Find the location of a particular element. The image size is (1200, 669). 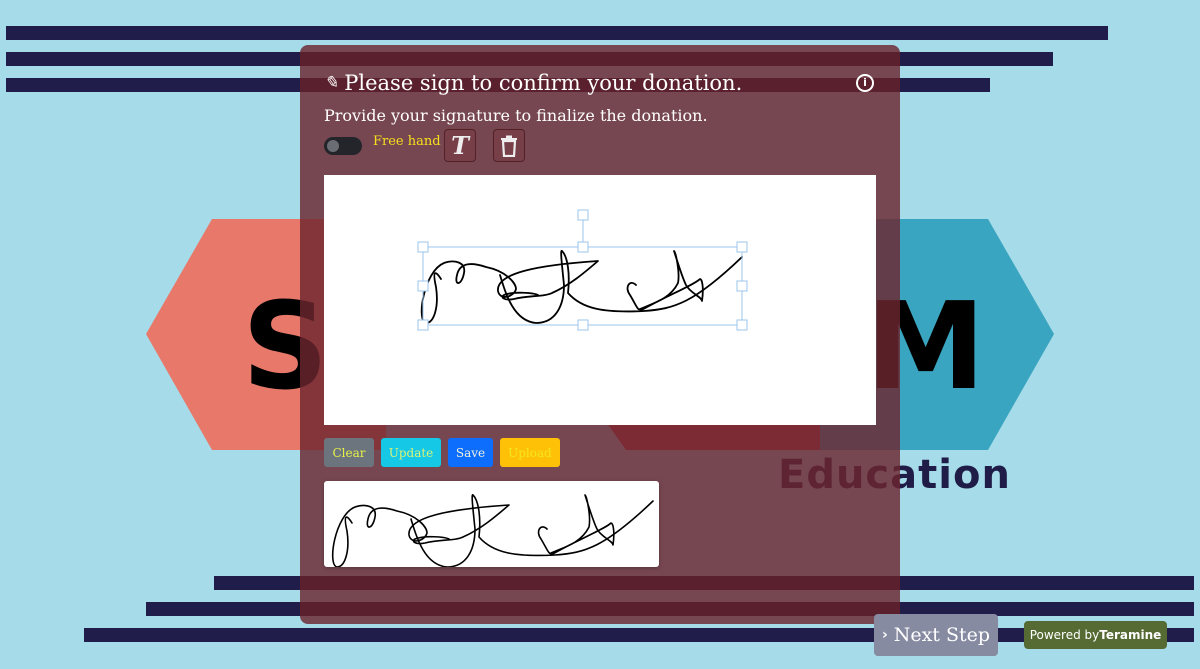

clear-button: Clear is located at coordinates (349, 452).